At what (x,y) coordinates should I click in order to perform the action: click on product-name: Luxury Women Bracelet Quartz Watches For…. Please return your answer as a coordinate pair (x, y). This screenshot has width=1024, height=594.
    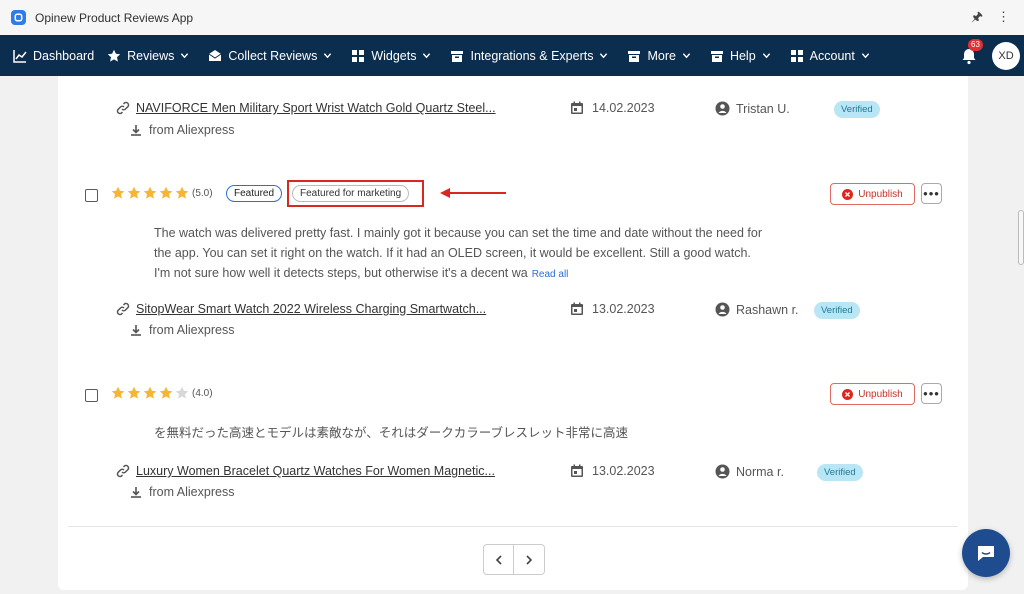
    Looking at the image, I should click on (315, 471).